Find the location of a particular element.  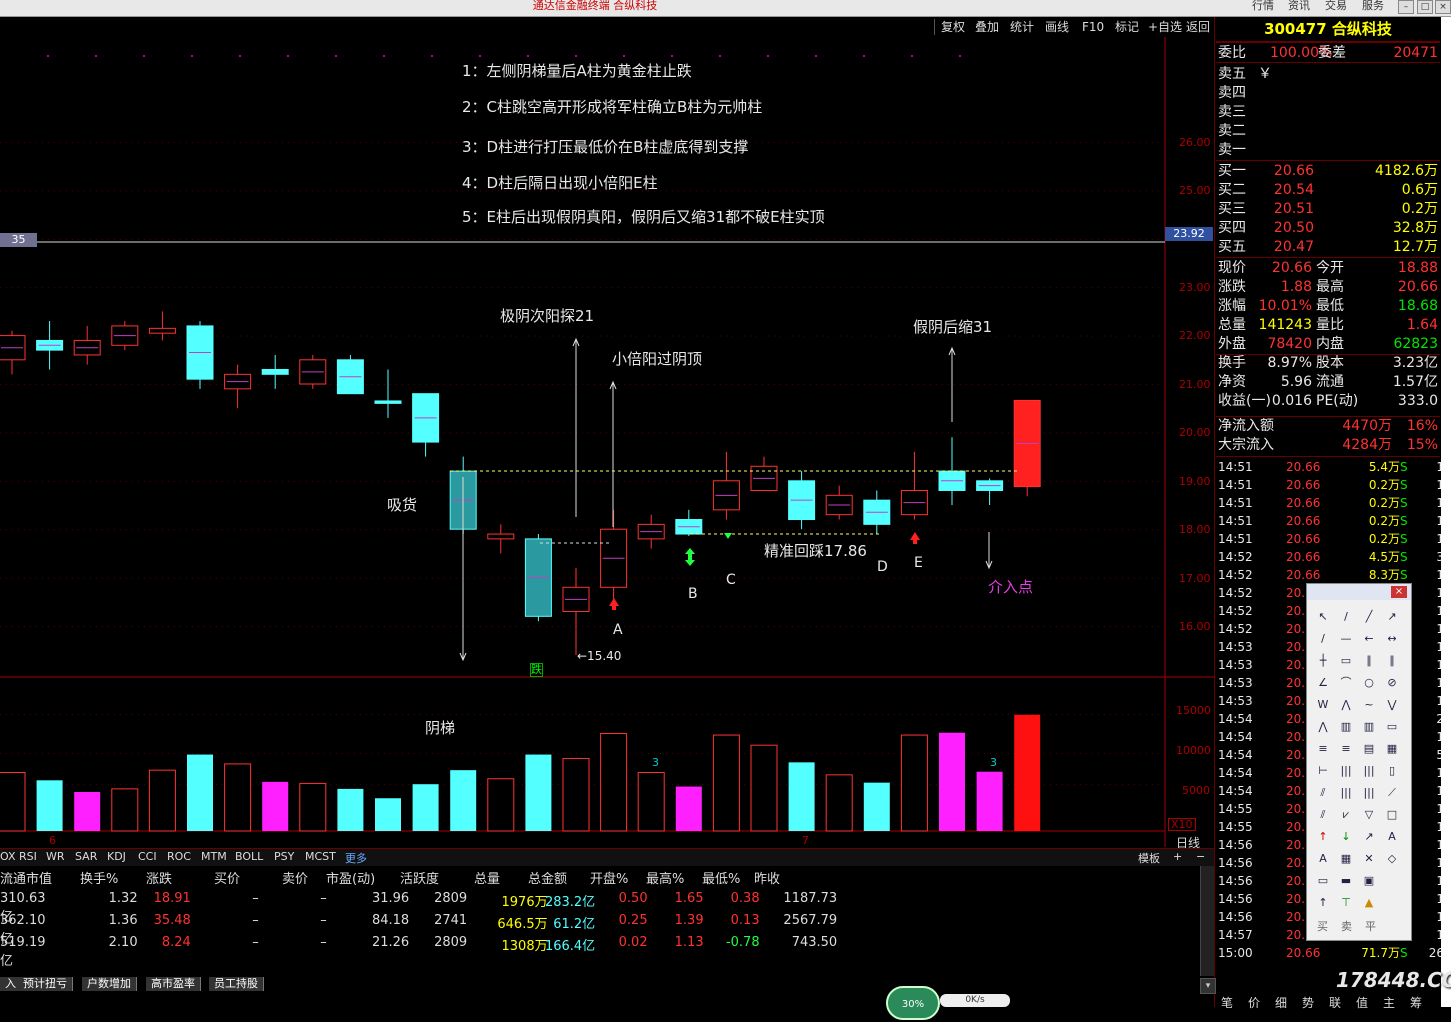

draw-tool-icon: ╱ is located at coordinates (1369, 617).